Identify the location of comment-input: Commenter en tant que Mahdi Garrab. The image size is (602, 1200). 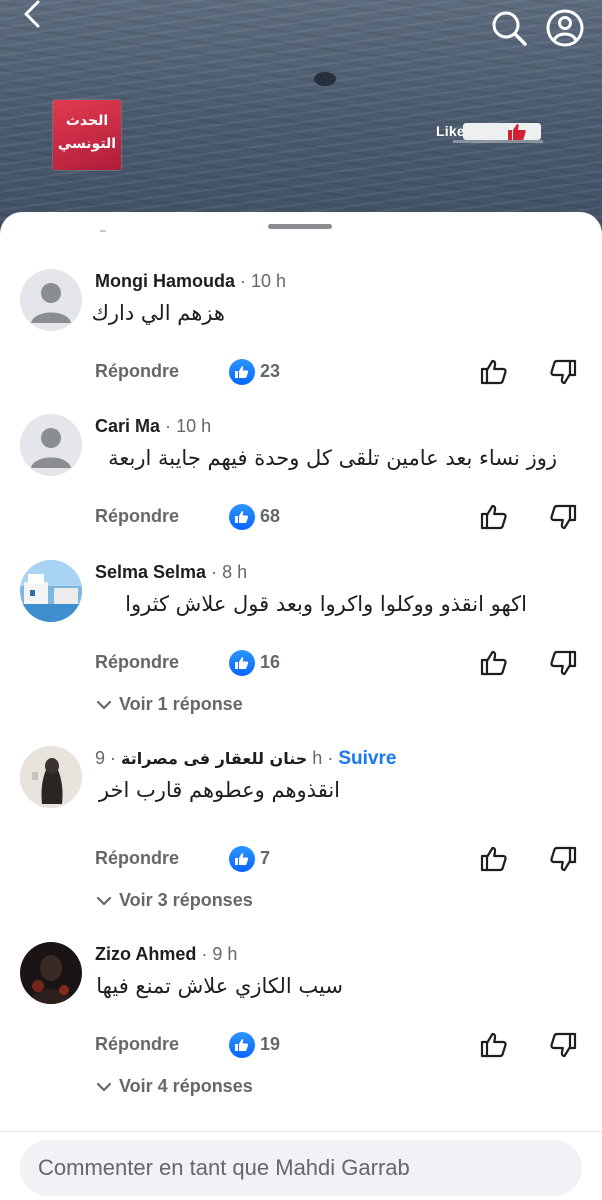
(301, 1168).